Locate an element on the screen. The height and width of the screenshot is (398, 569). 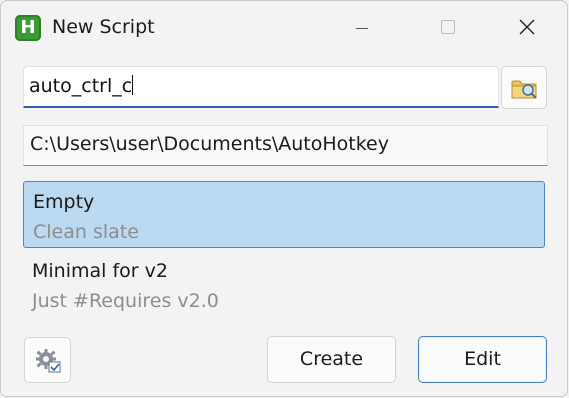
title-bar: H New Script is located at coordinates (284, 28).